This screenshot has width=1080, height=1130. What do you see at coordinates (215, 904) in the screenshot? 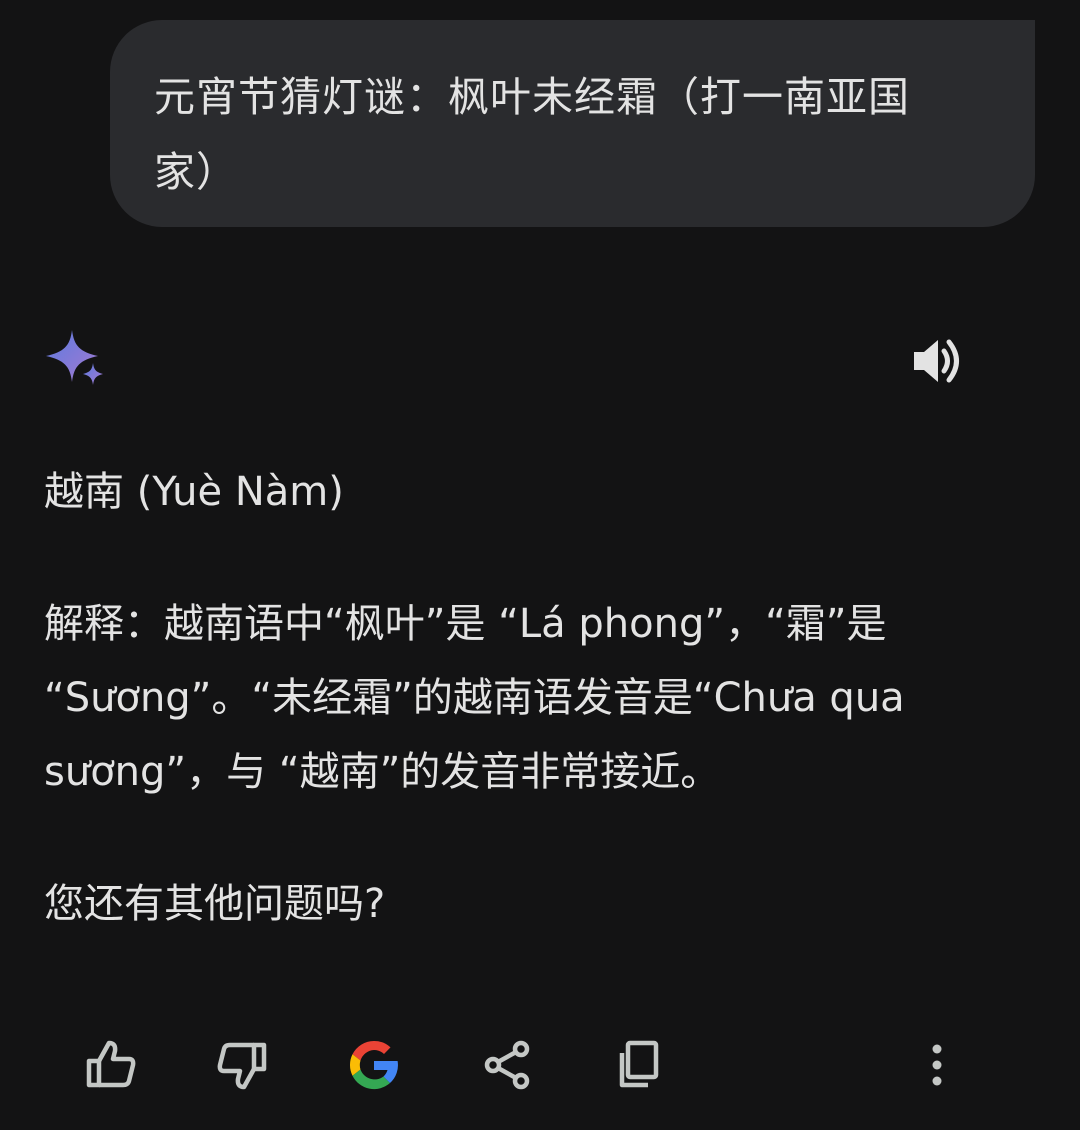
I see `follow-up-question: 您还有其他问题吗?` at bounding box center [215, 904].